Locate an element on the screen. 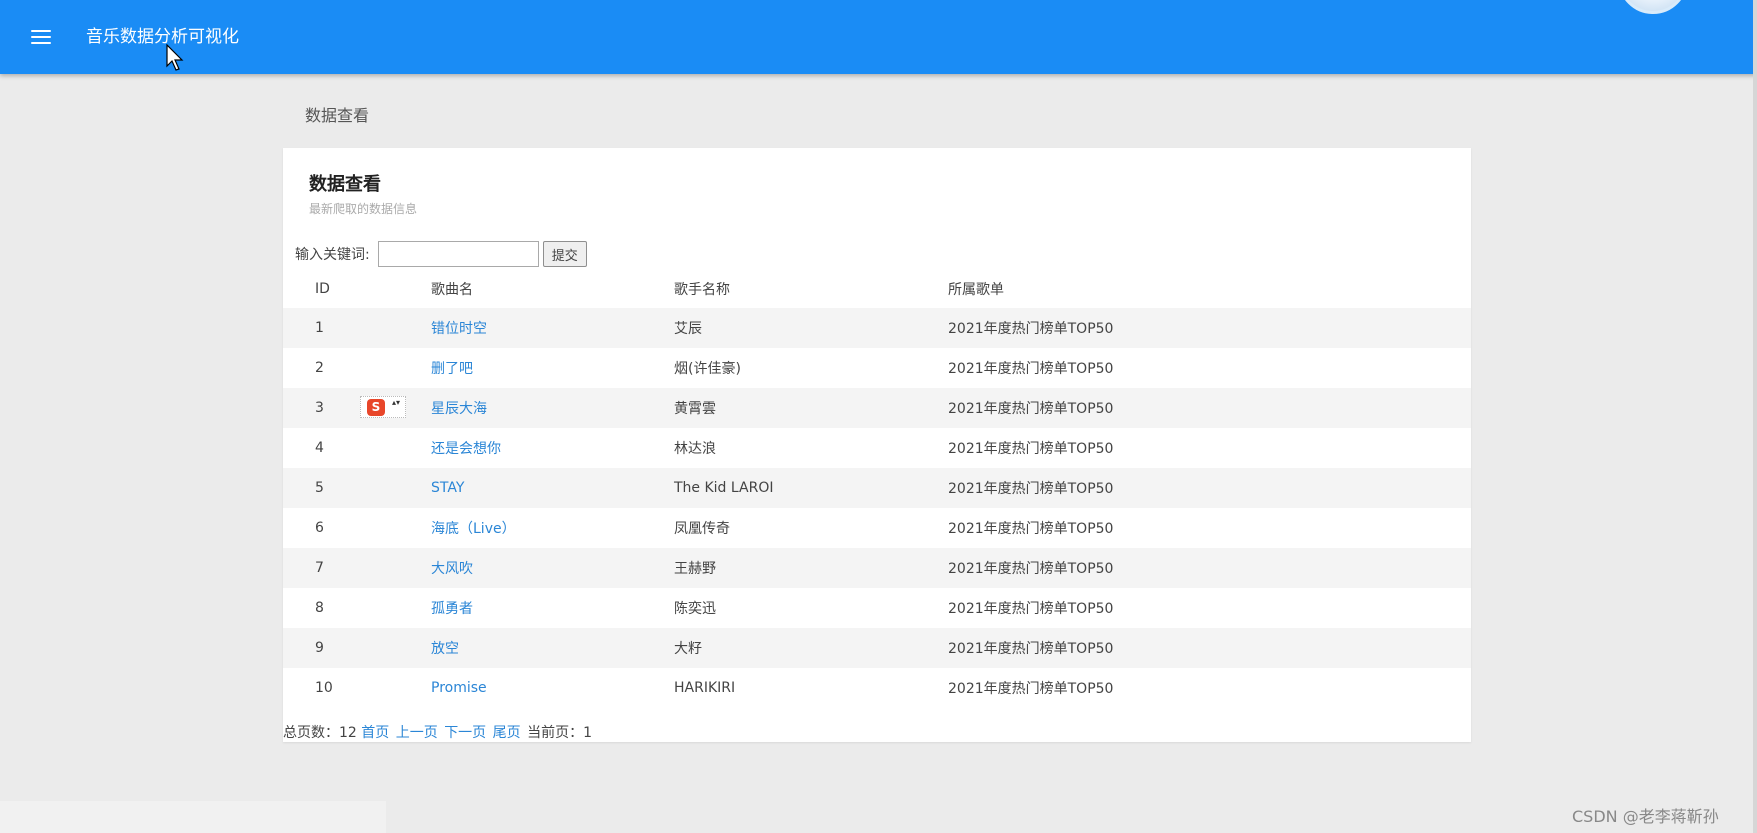 This screenshot has height=833, width=1757. artist-name: 凤凰传奇 is located at coordinates (702, 529).